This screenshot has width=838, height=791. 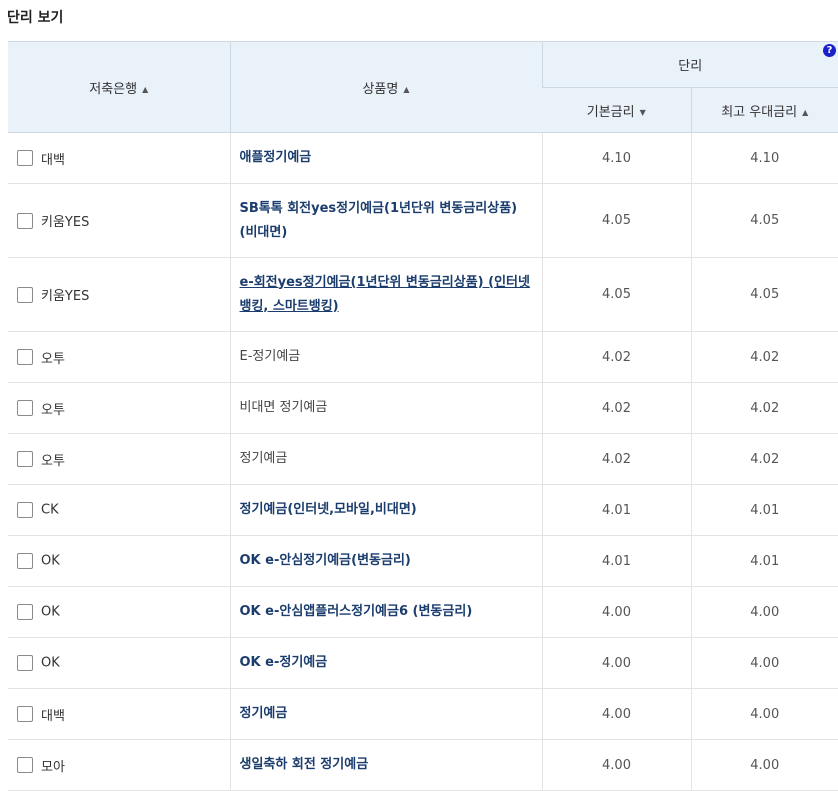 What do you see at coordinates (643, 112) in the screenshot?
I see `sort-down-icon: ▼` at bounding box center [643, 112].